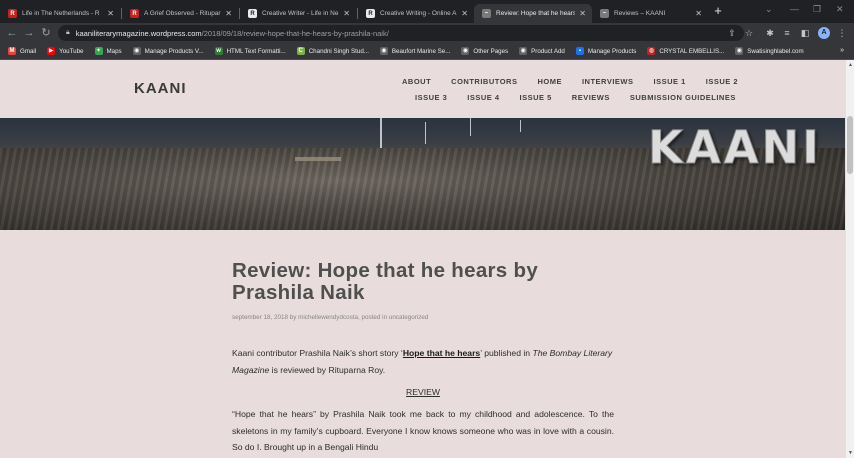 This screenshot has width=854, height=458. I want to click on tab-title: Reviews – KAANI, so click(640, 13).